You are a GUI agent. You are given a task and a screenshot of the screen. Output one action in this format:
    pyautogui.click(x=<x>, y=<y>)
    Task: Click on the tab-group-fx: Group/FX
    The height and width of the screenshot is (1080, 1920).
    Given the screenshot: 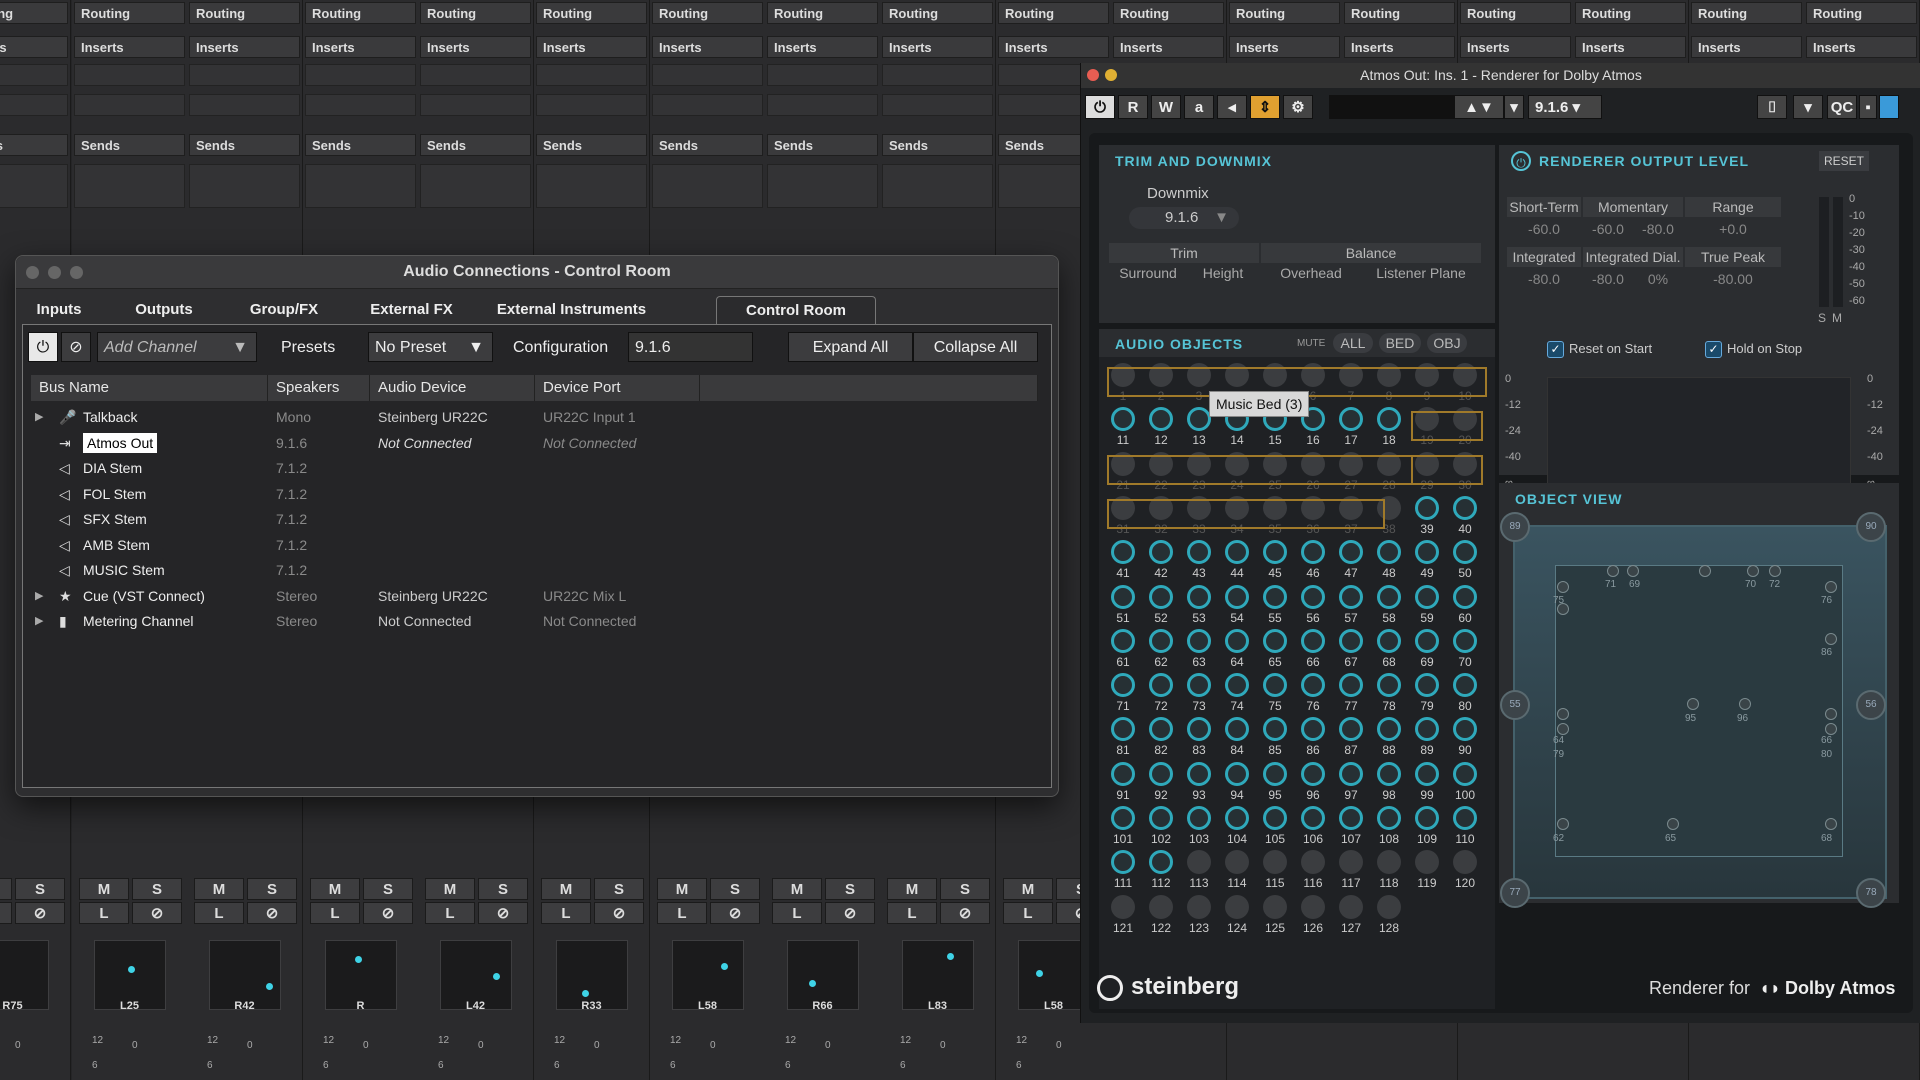 What is the action you would take?
    pyautogui.click(x=284, y=310)
    